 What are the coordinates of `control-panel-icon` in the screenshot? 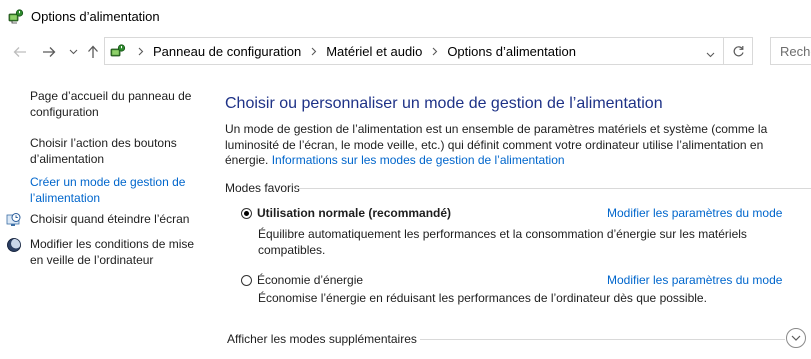 It's located at (118, 52).